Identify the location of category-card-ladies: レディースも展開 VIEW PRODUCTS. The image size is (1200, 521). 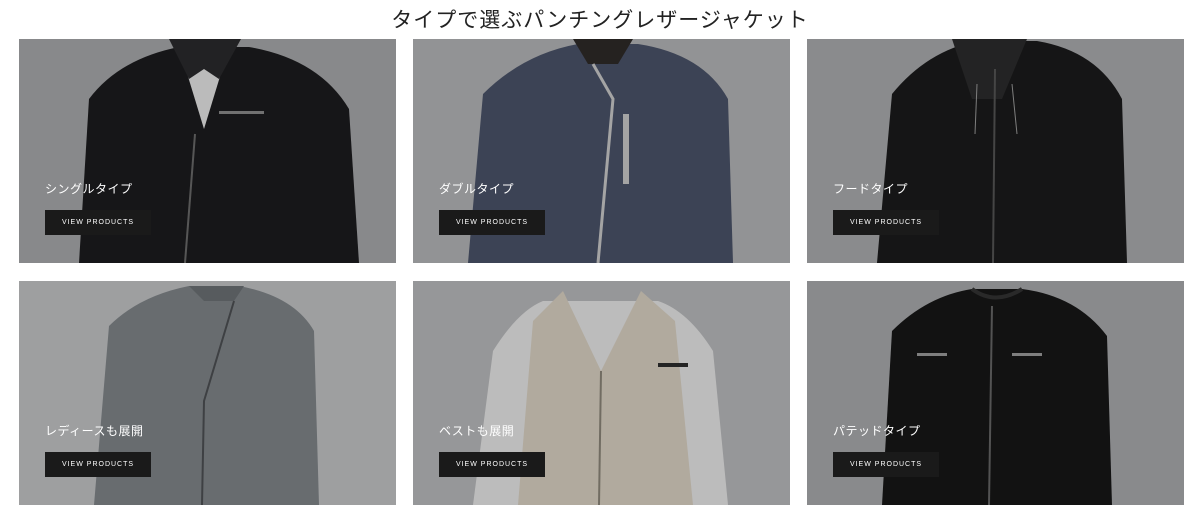
(207, 393).